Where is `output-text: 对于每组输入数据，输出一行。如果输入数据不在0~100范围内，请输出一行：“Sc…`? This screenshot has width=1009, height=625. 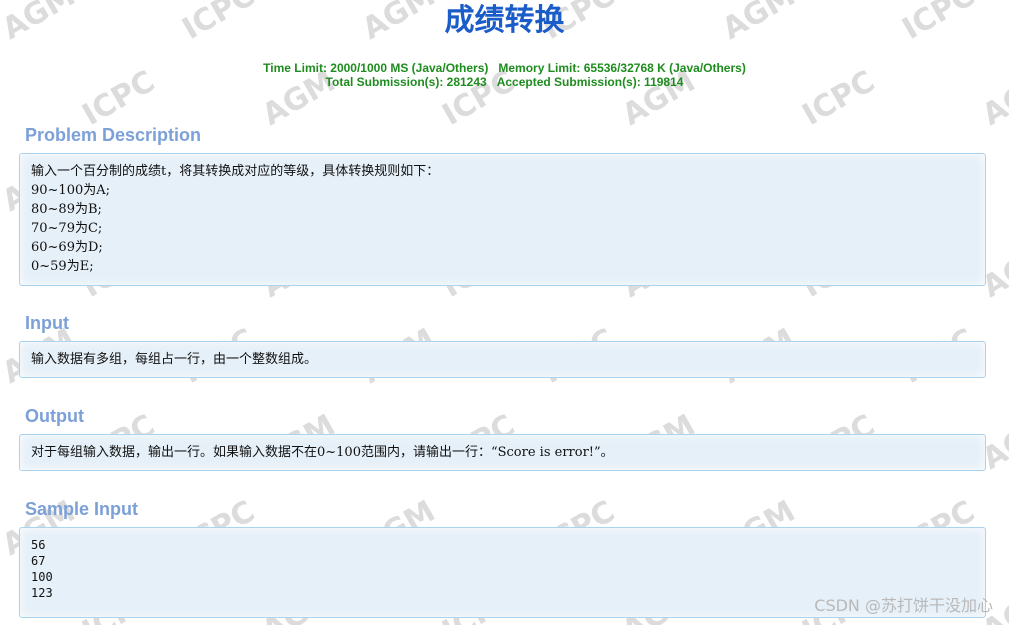 output-text: 对于每组输入数据，输出一行。如果输入数据不在0~100范围内，请输出一行：“Sc… is located at coordinates (322, 452).